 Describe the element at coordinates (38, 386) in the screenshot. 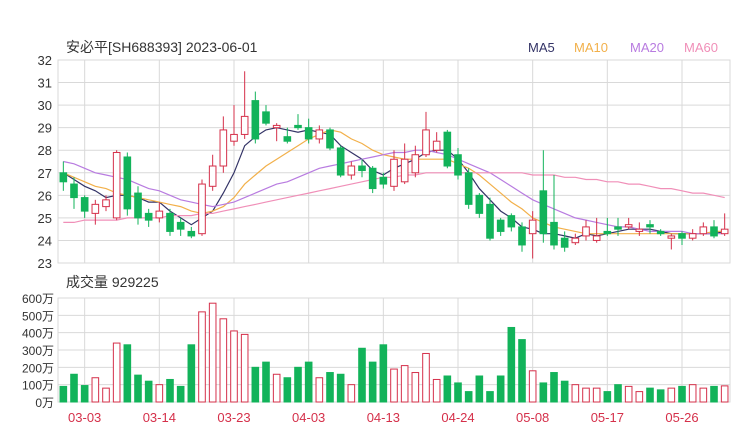

I see `volume-tick-label: 100万` at that location.